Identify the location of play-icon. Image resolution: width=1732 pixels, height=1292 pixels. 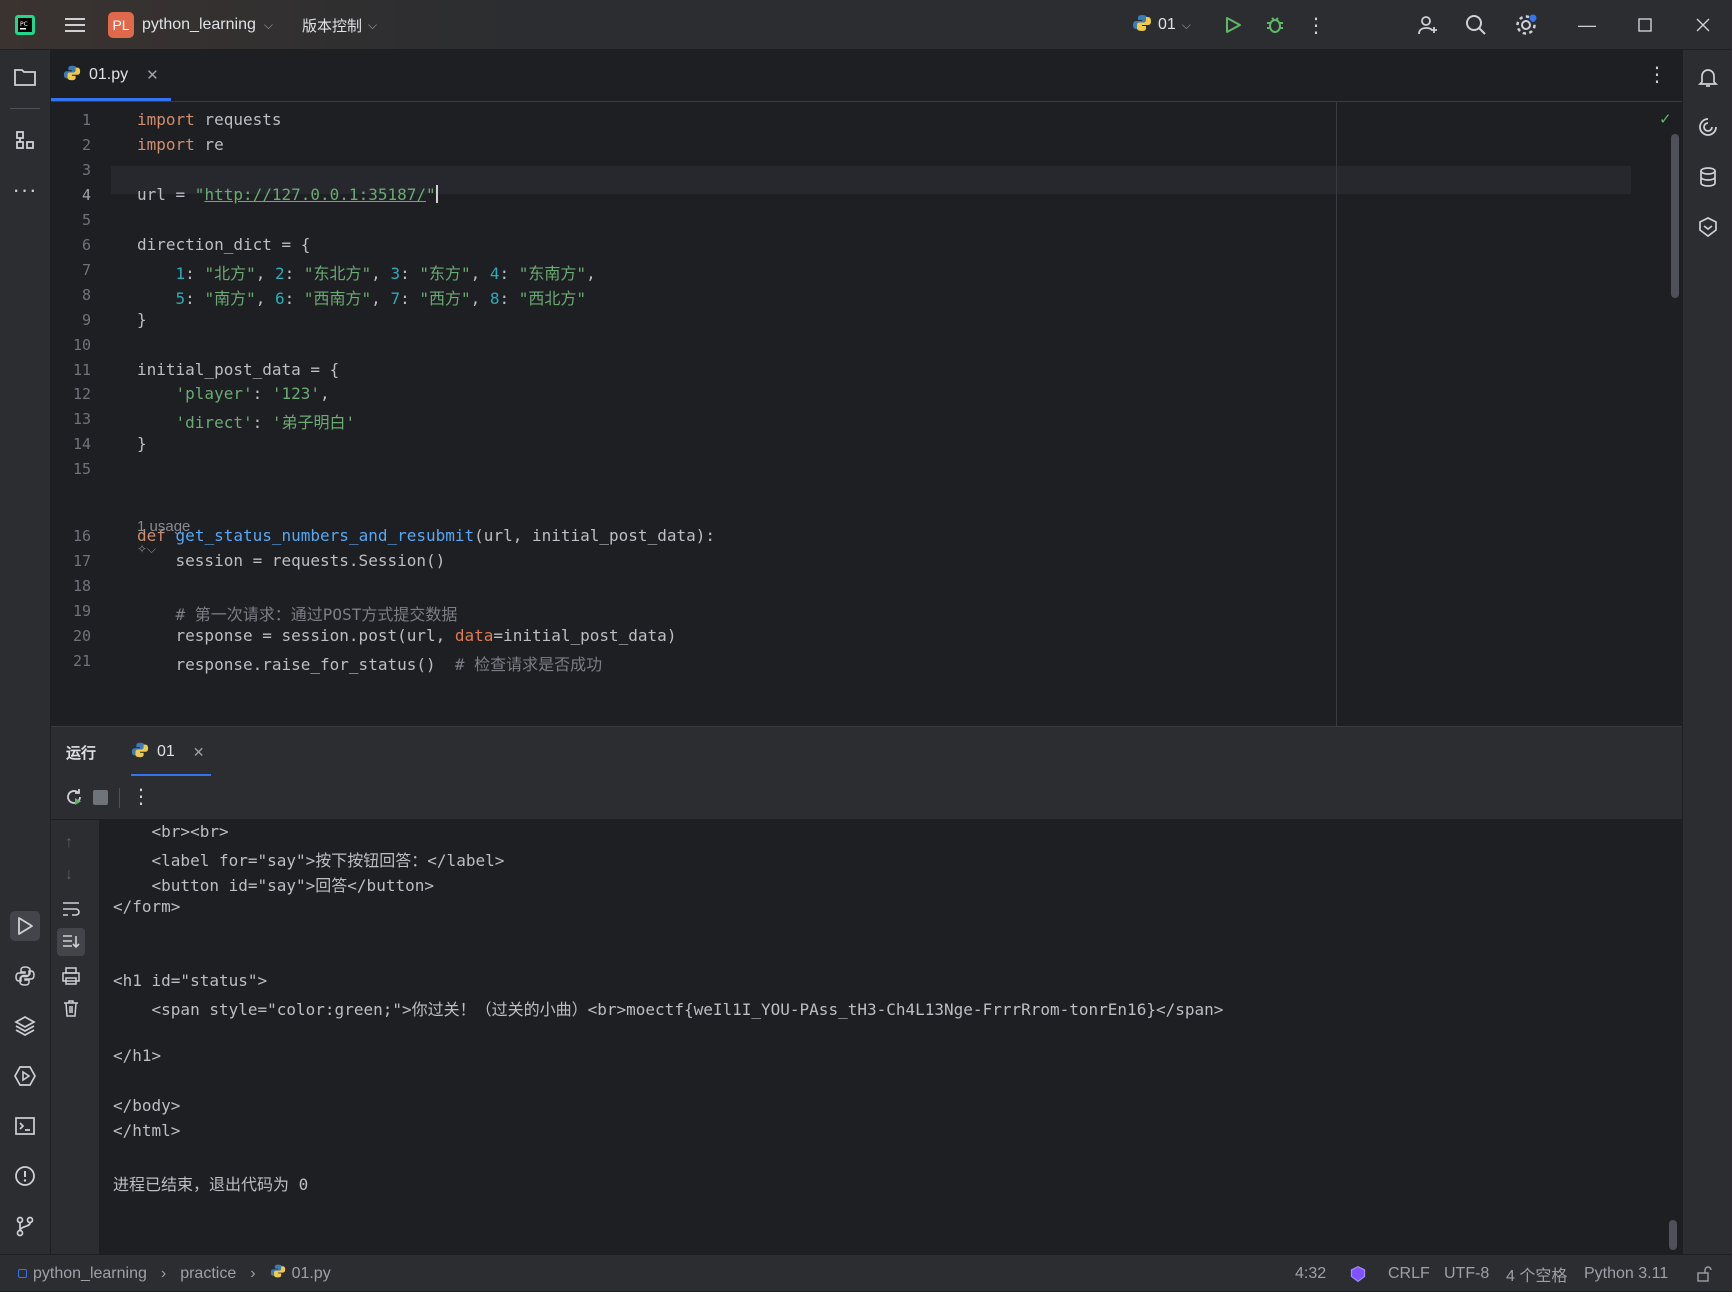
(1233, 25).